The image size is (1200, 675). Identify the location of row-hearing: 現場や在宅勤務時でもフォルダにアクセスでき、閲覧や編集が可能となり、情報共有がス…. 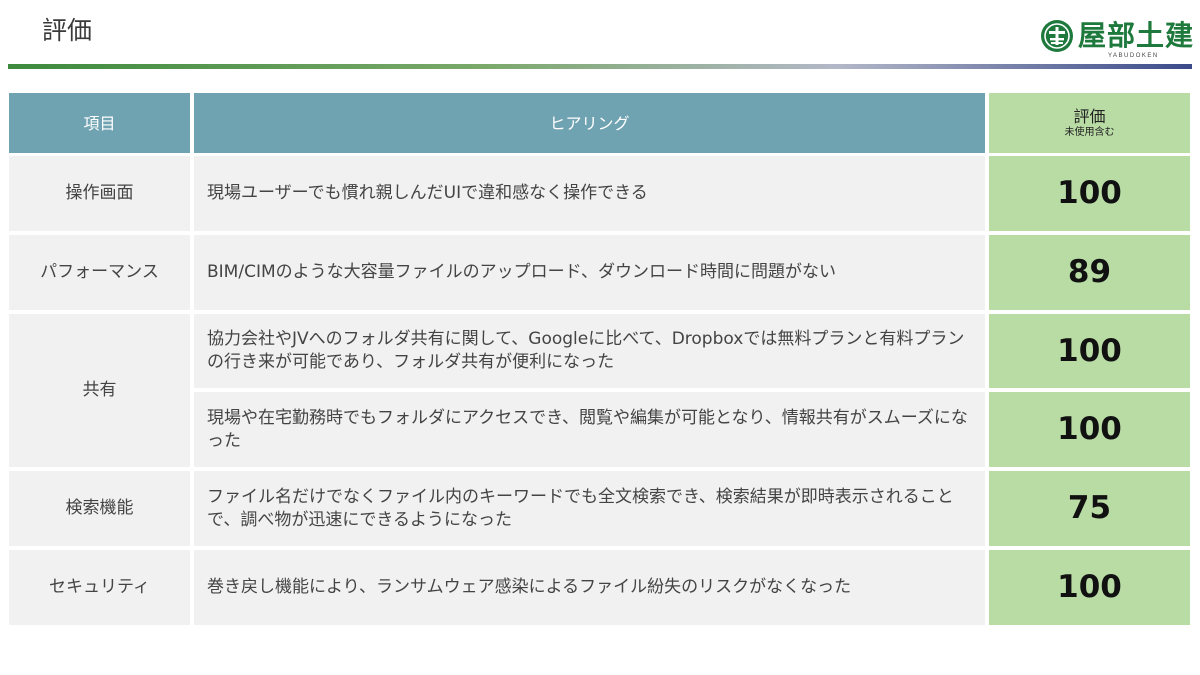
(589, 429).